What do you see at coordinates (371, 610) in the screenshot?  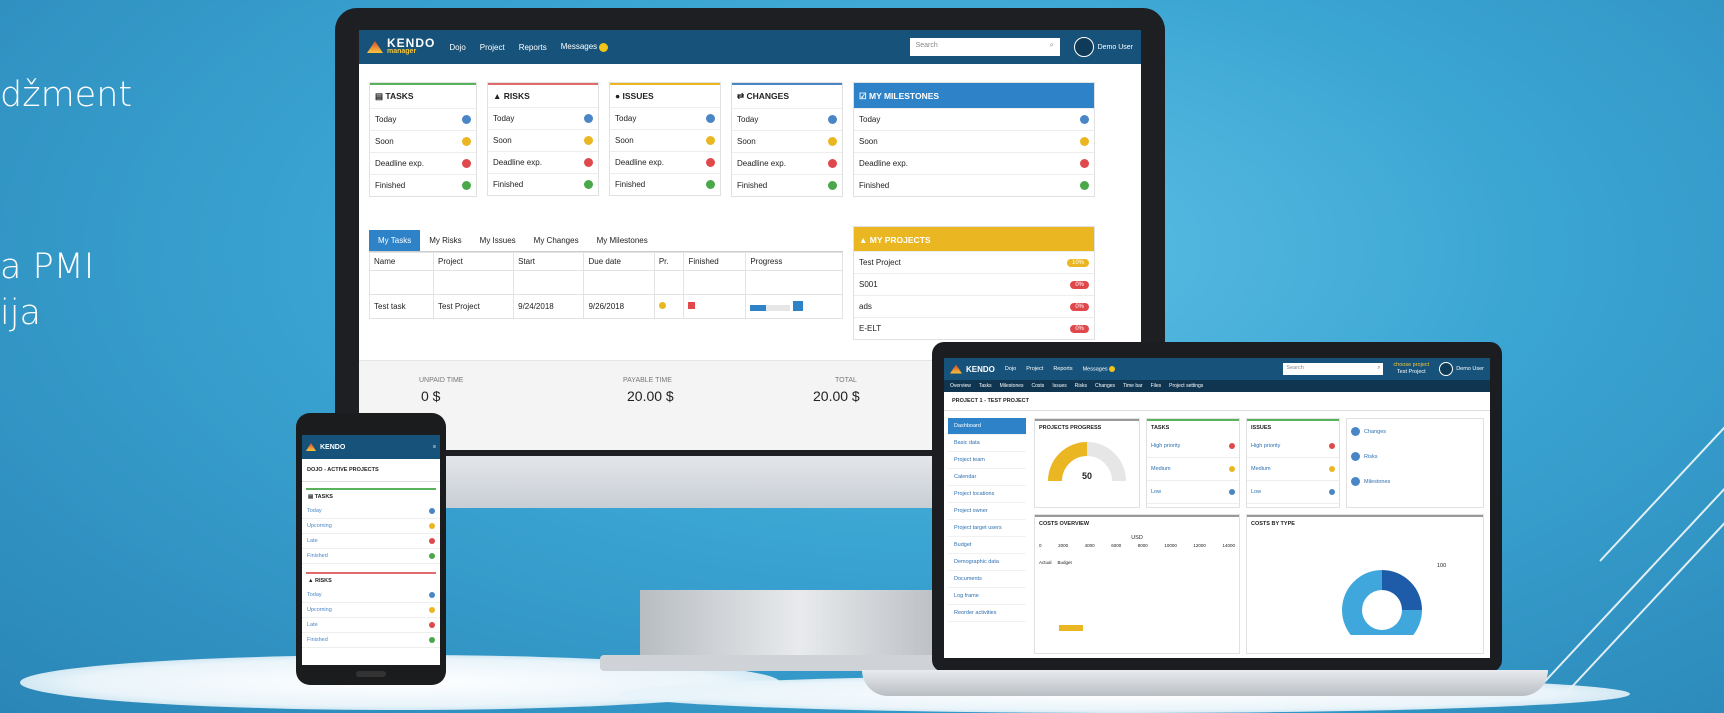 I see `phone-risk-row: Upcoming` at bounding box center [371, 610].